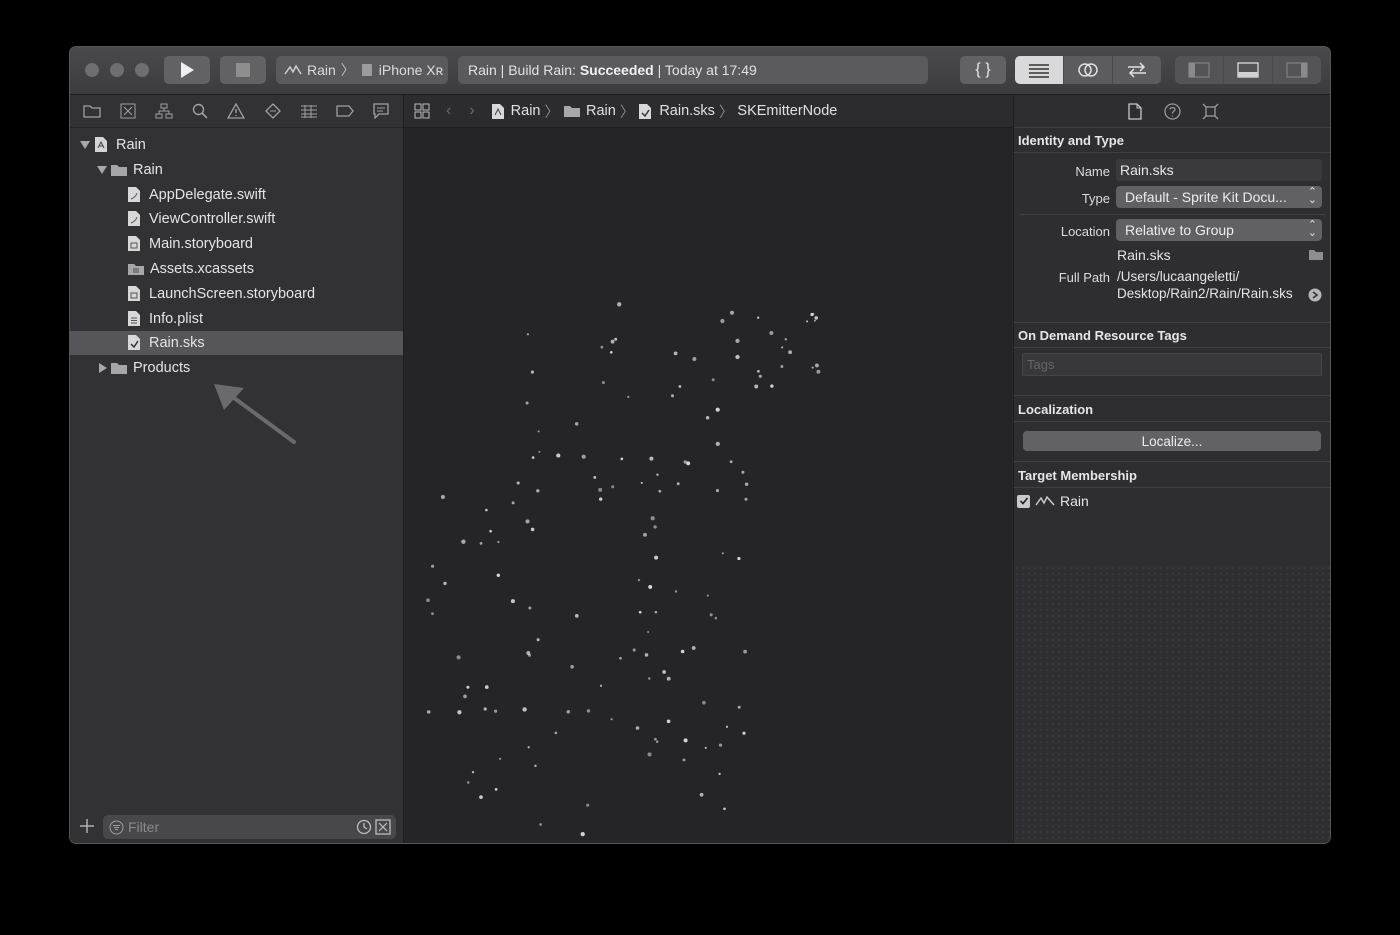 The height and width of the screenshot is (935, 1400). Describe the element at coordinates (1316, 255) in the screenshot. I see `choose-folder-icon` at that location.